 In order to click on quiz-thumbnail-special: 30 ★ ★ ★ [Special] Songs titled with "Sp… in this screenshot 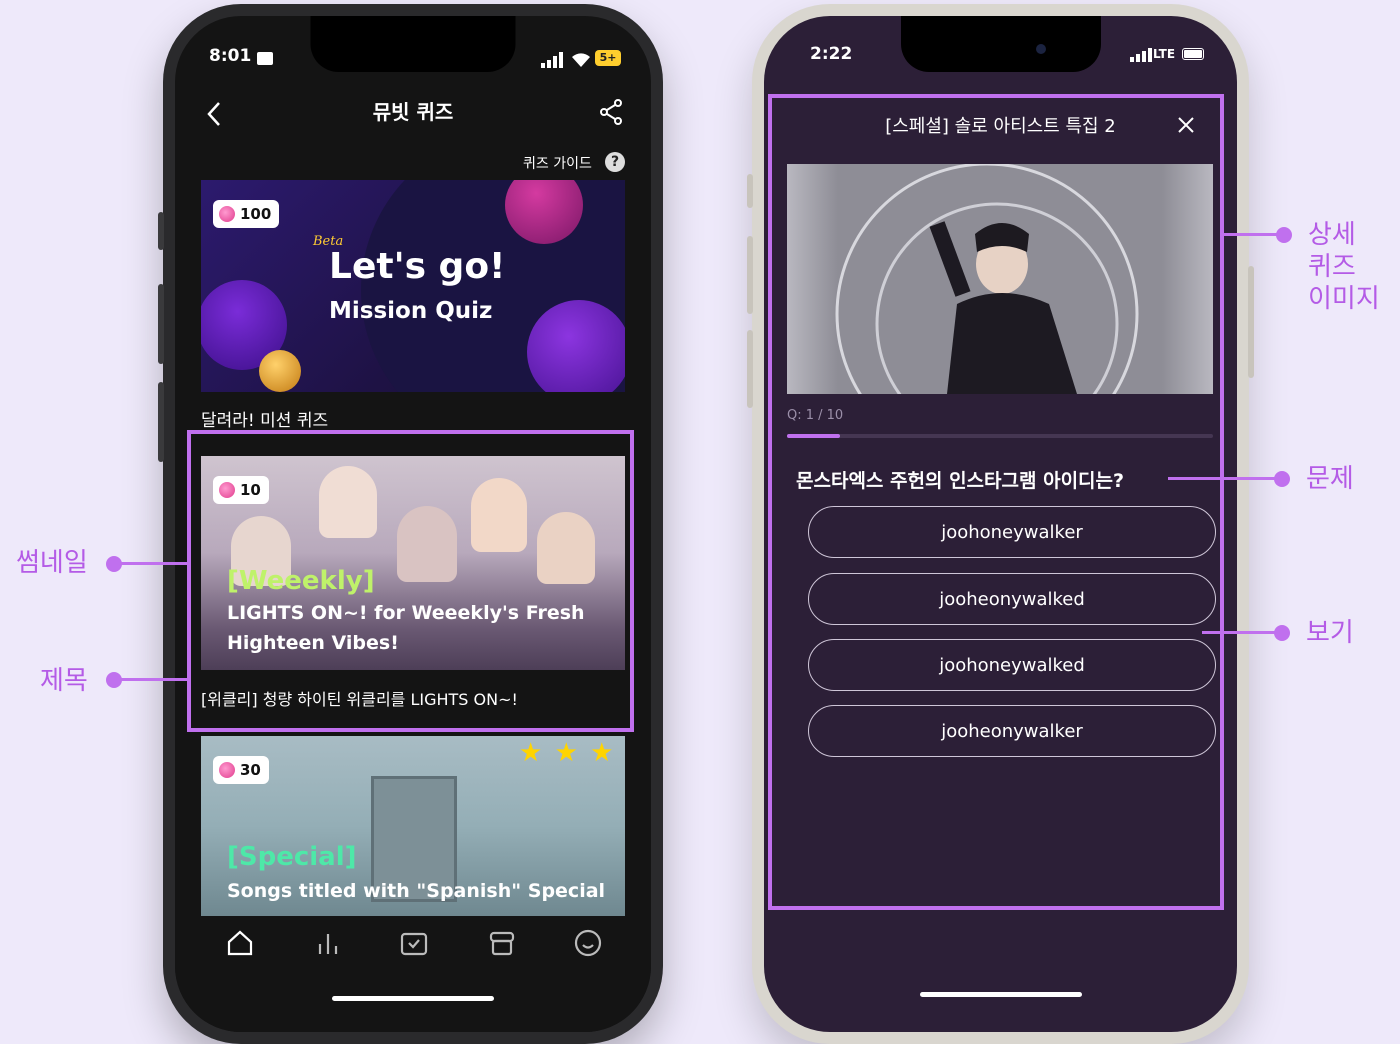, I will do `click(413, 826)`.